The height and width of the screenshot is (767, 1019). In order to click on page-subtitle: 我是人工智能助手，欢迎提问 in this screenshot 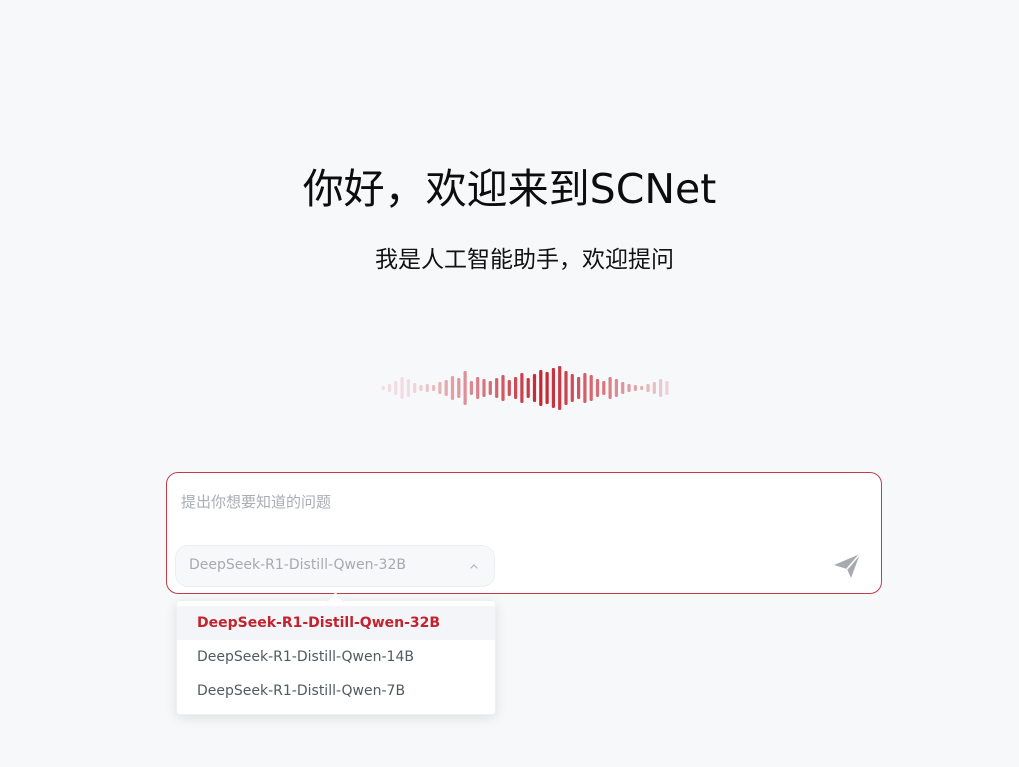, I will do `click(524, 260)`.